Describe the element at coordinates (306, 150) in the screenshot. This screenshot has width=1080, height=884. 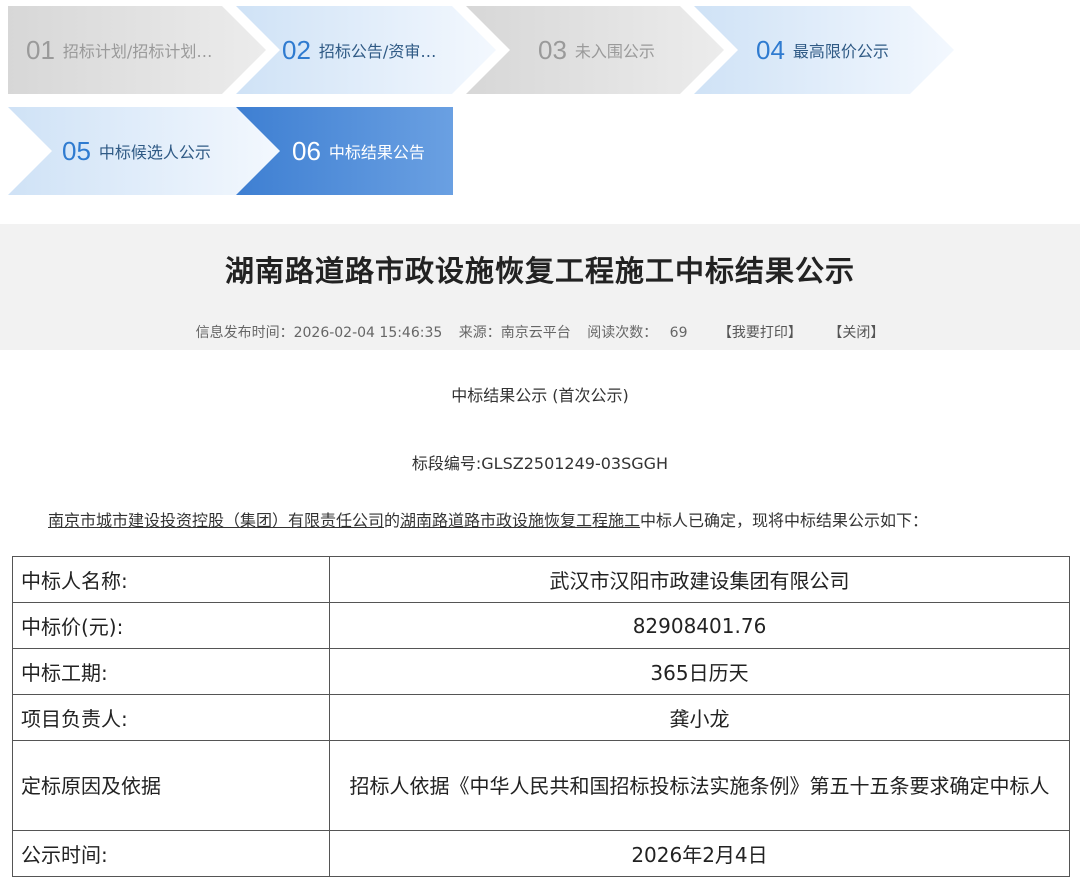
I see `step-number: 06` at that location.